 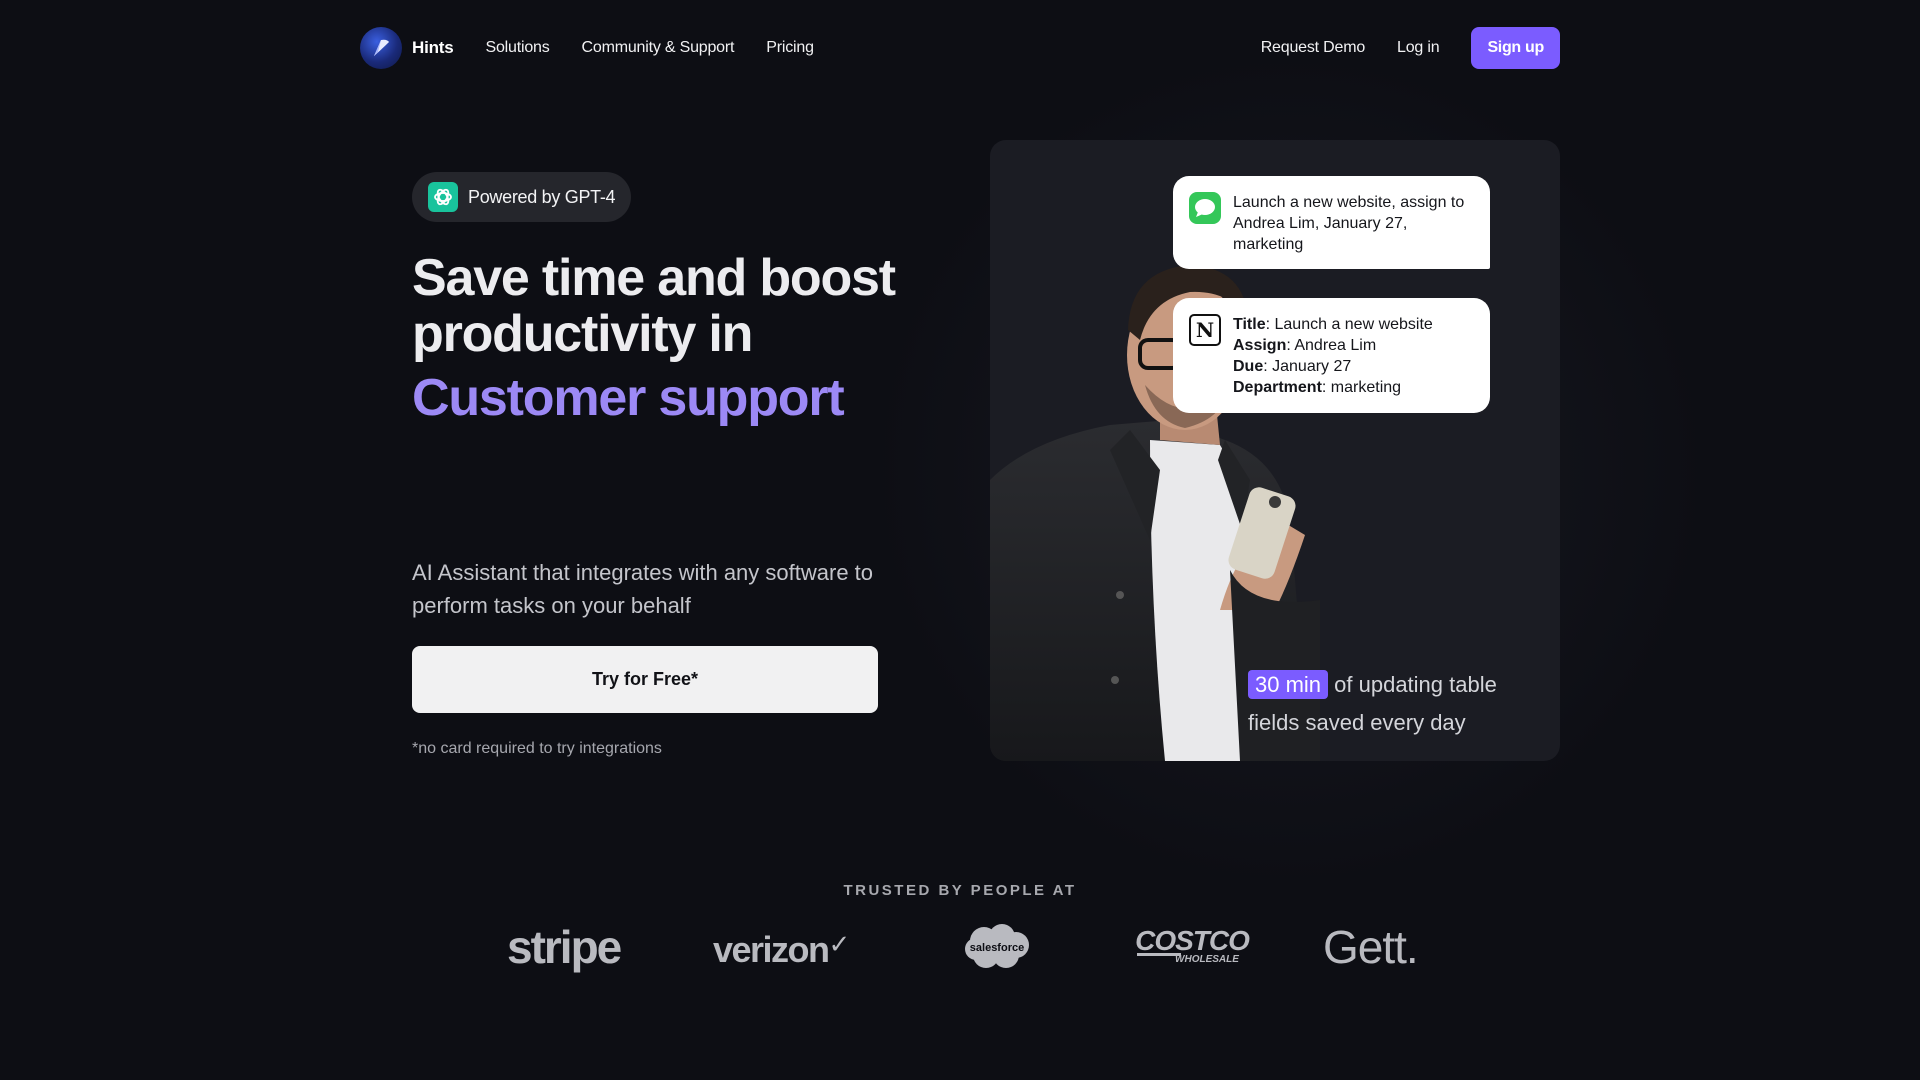 What do you see at coordinates (658, 48) in the screenshot?
I see `nav-link-community-support: Community & Support` at bounding box center [658, 48].